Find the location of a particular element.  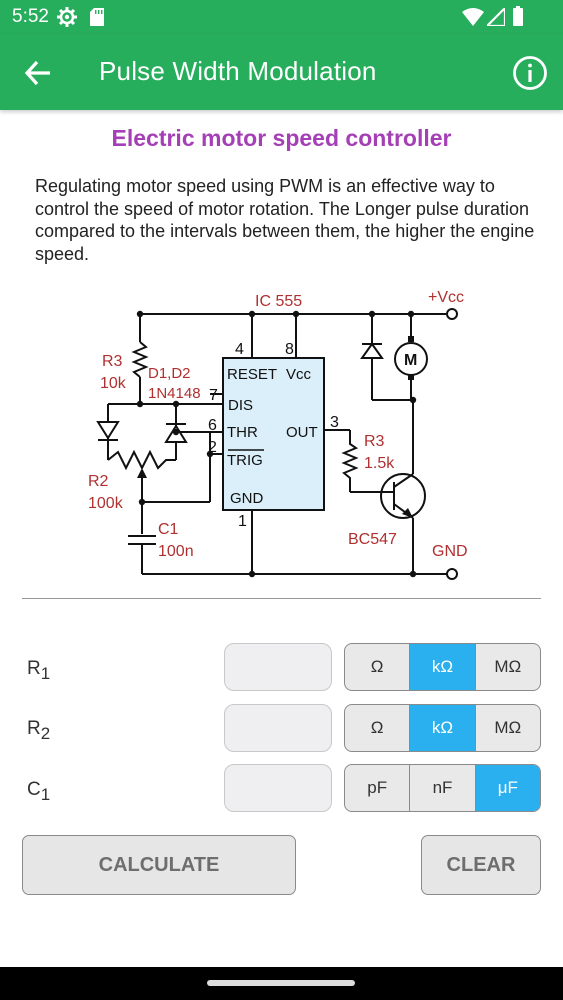

signal-icon is located at coordinates (496, 17).